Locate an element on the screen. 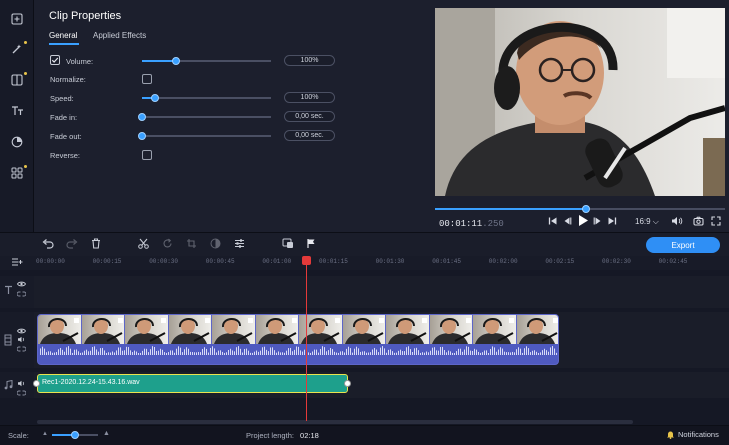 The height and width of the screenshot is (445, 729). crop-button is located at coordinates (191, 244).